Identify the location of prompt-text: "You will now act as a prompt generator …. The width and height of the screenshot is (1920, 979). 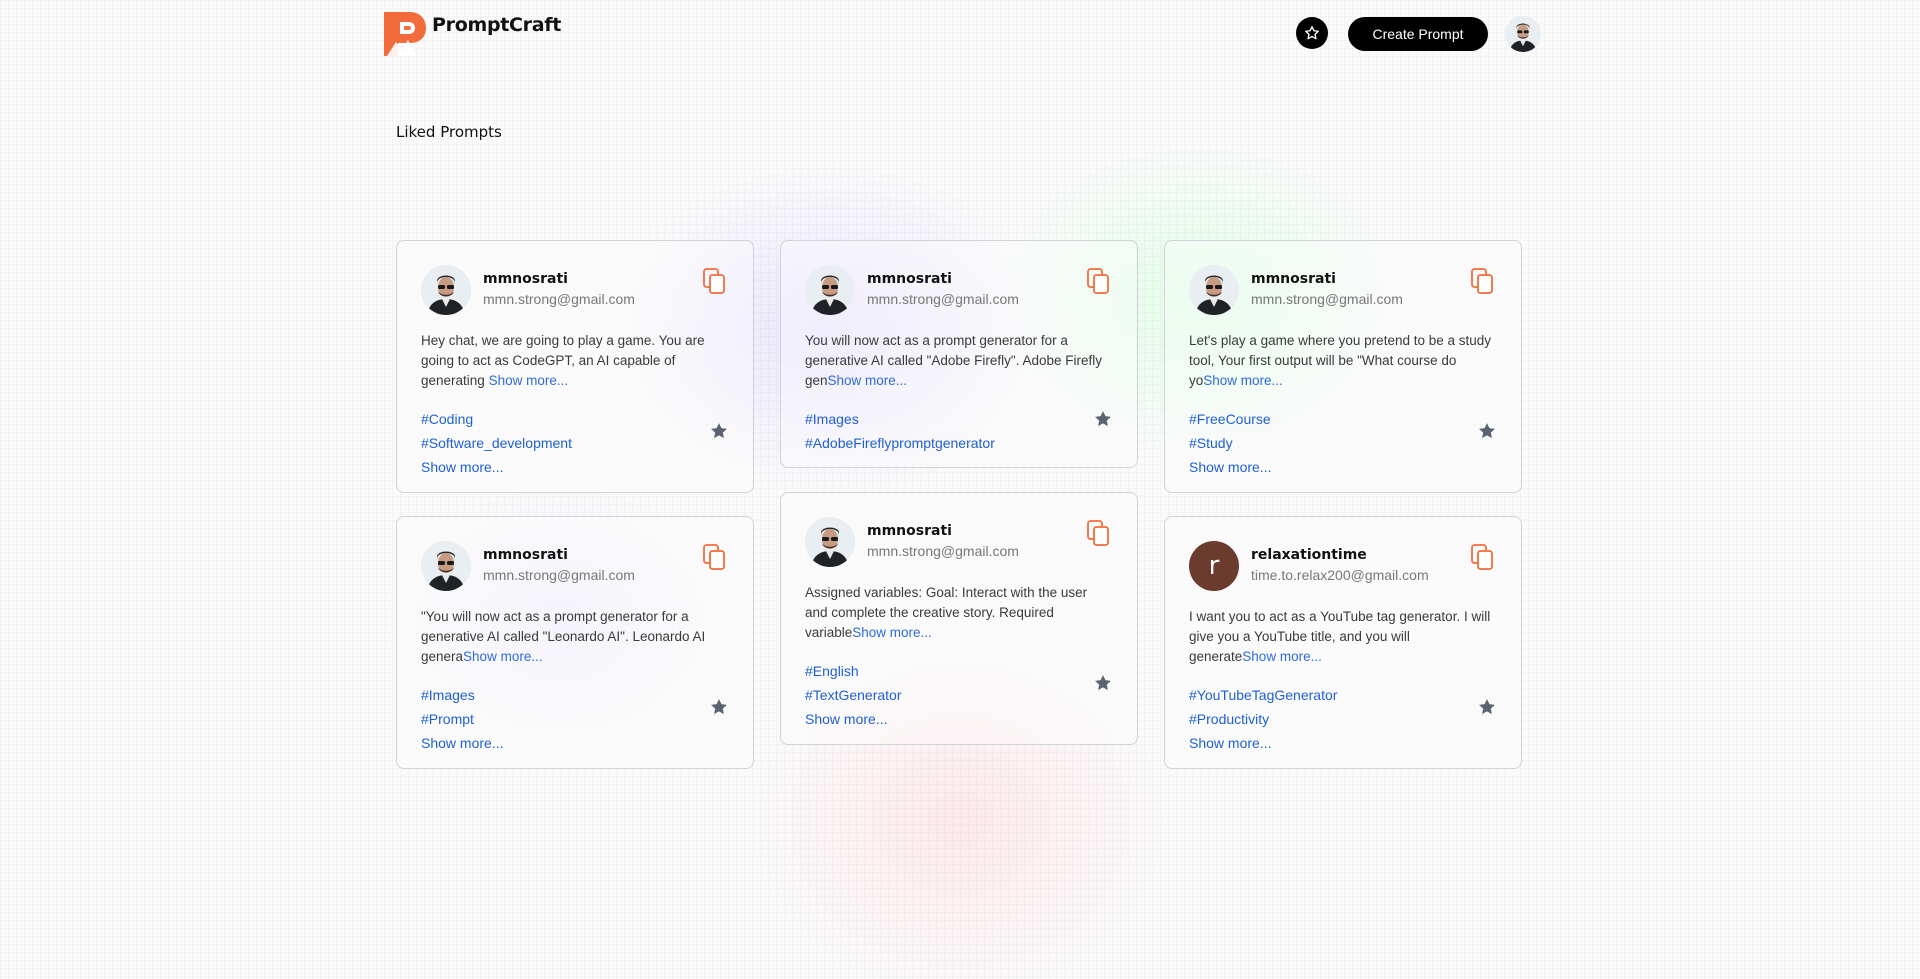
(575, 637).